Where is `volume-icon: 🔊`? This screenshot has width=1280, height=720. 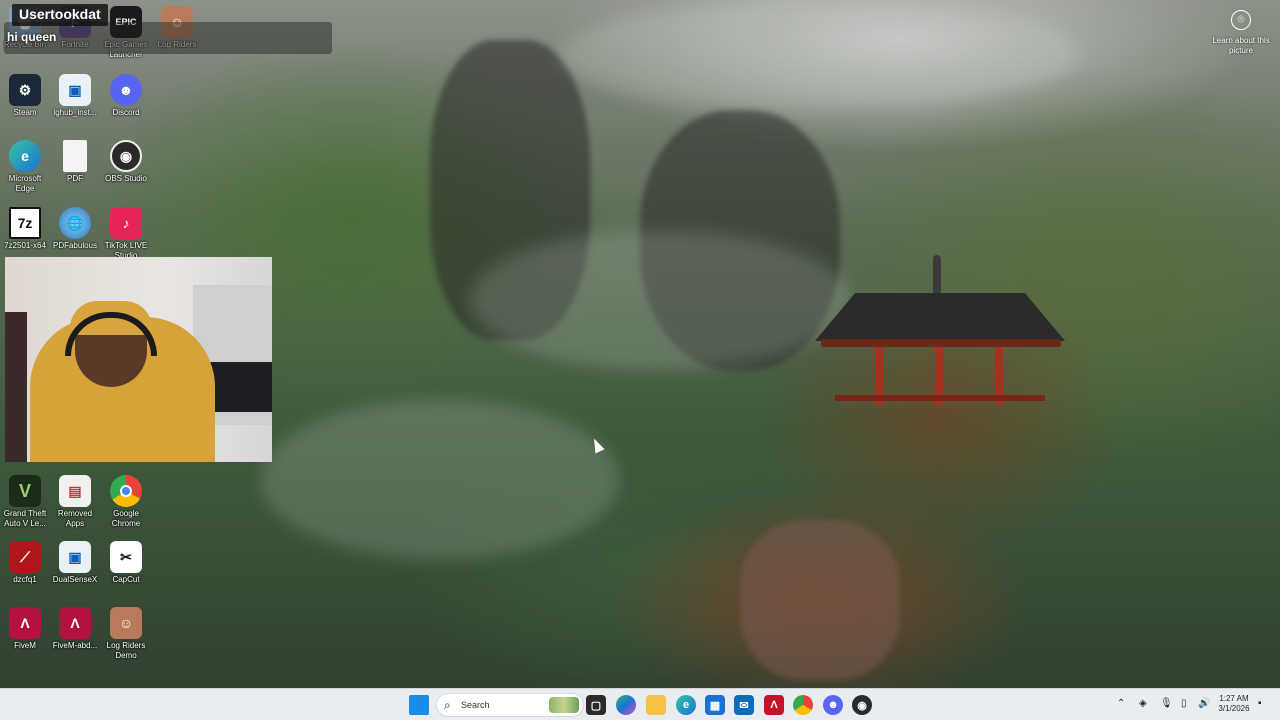 volume-icon: 🔊 is located at coordinates (1204, 703).